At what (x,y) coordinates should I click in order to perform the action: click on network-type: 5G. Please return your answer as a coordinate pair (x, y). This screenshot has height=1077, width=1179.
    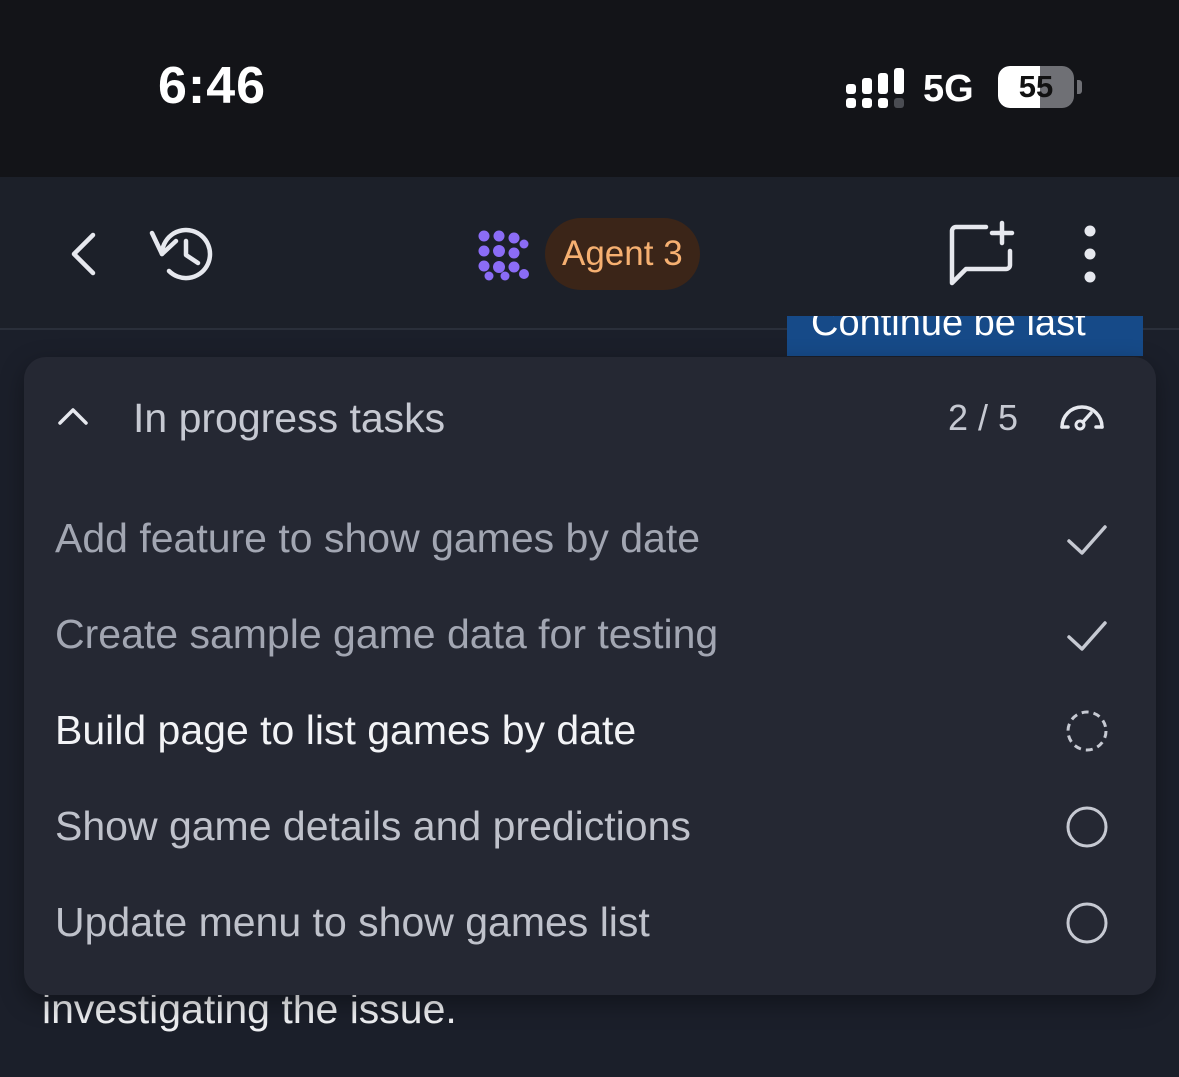
    Looking at the image, I should click on (948, 89).